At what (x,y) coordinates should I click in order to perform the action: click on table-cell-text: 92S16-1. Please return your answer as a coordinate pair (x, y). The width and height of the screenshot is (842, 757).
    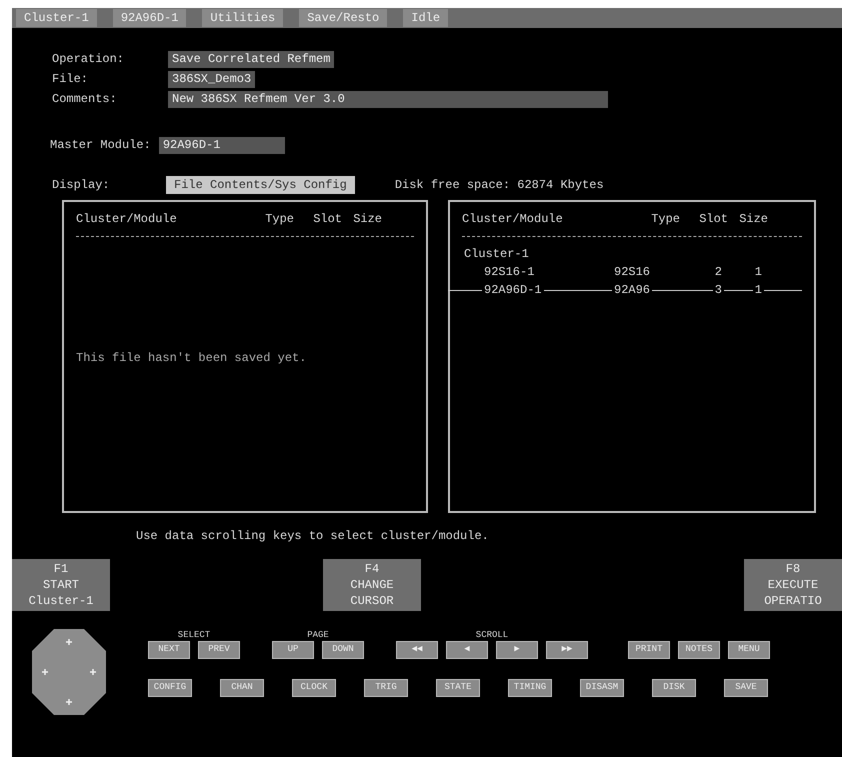
    Looking at the image, I should click on (509, 272).